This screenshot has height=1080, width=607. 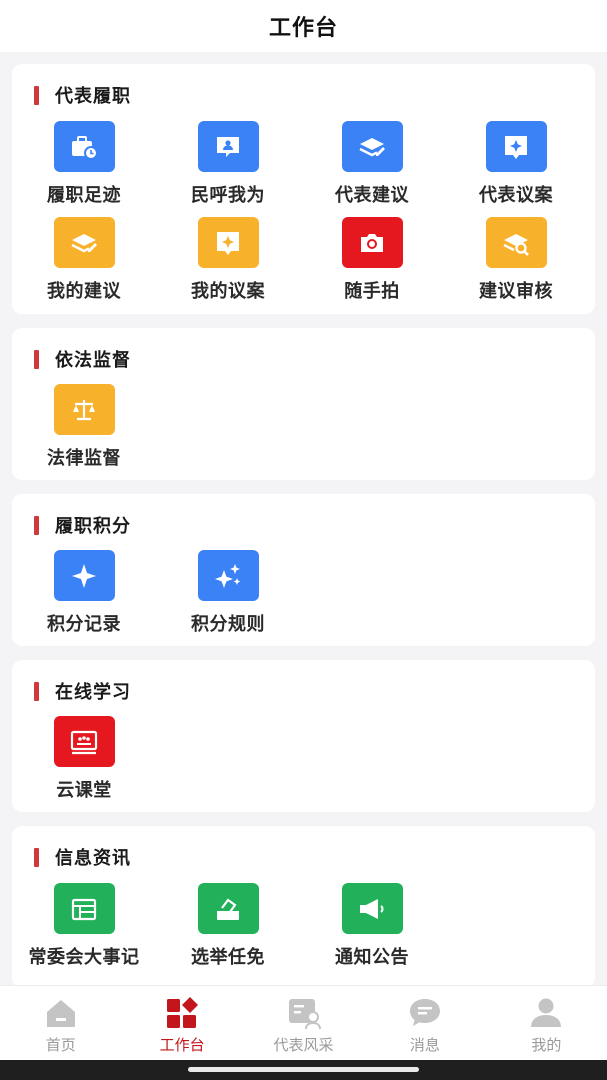 I want to click on workbench-icon, so click(x=183, y=1012).